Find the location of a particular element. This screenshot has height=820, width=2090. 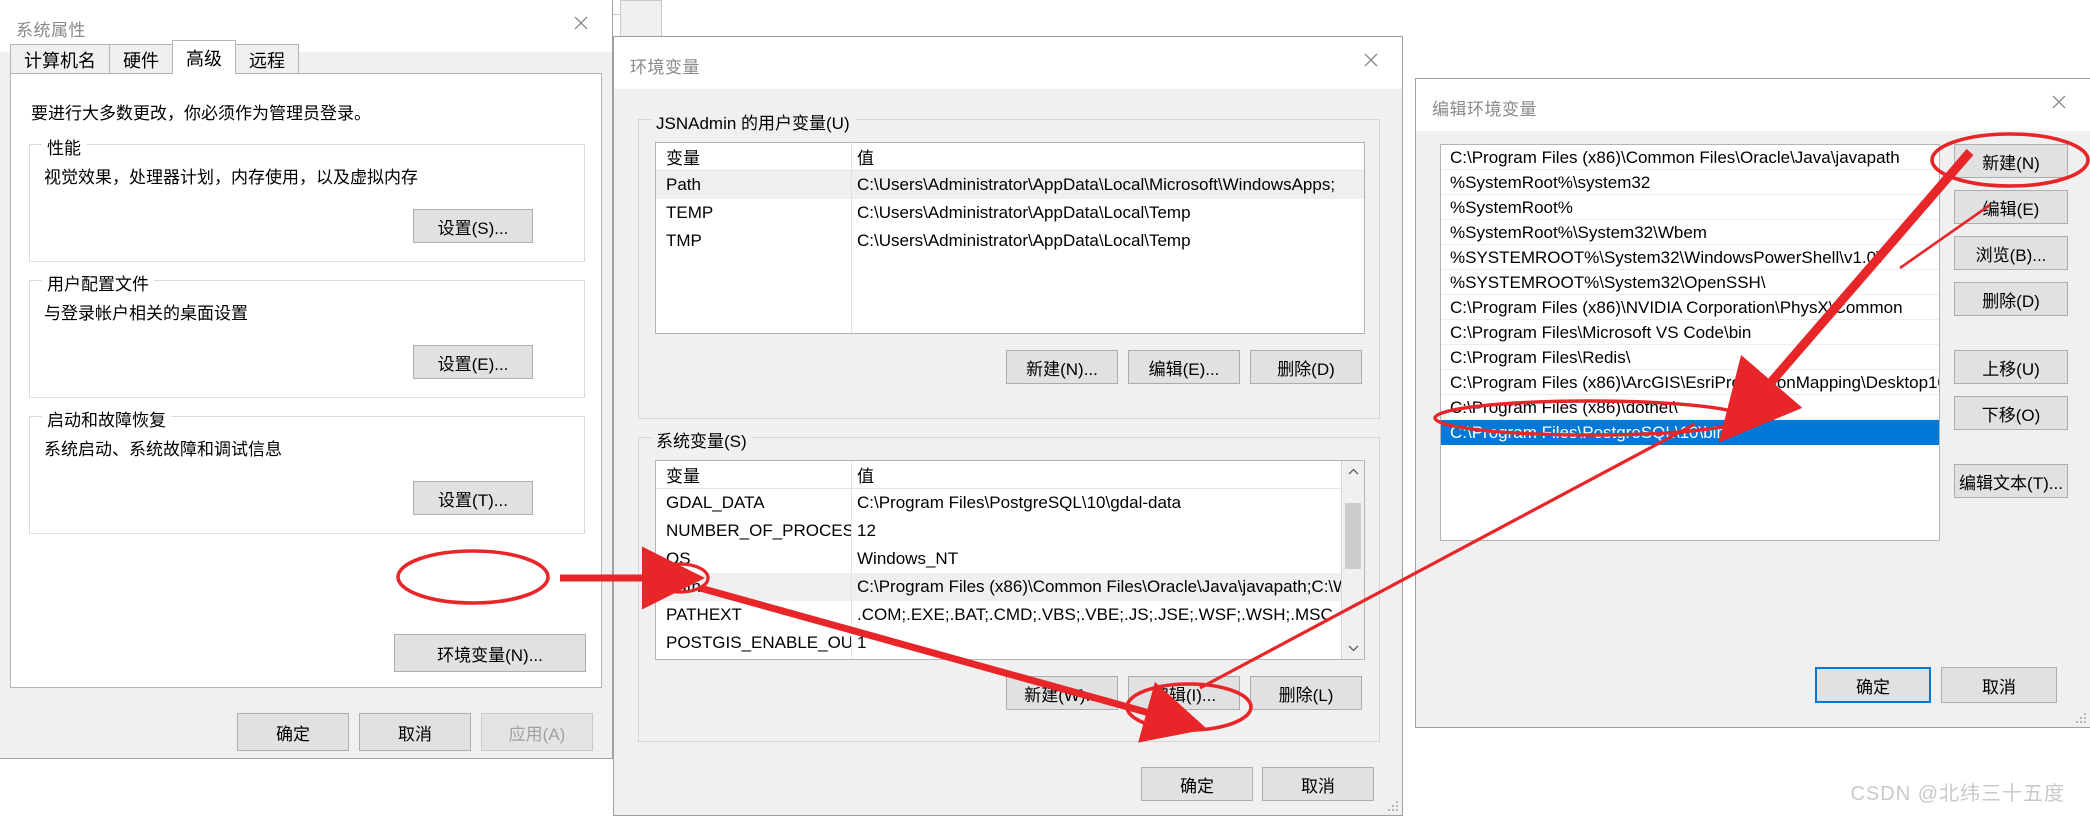

column-header-value: 值 is located at coordinates (865, 476).